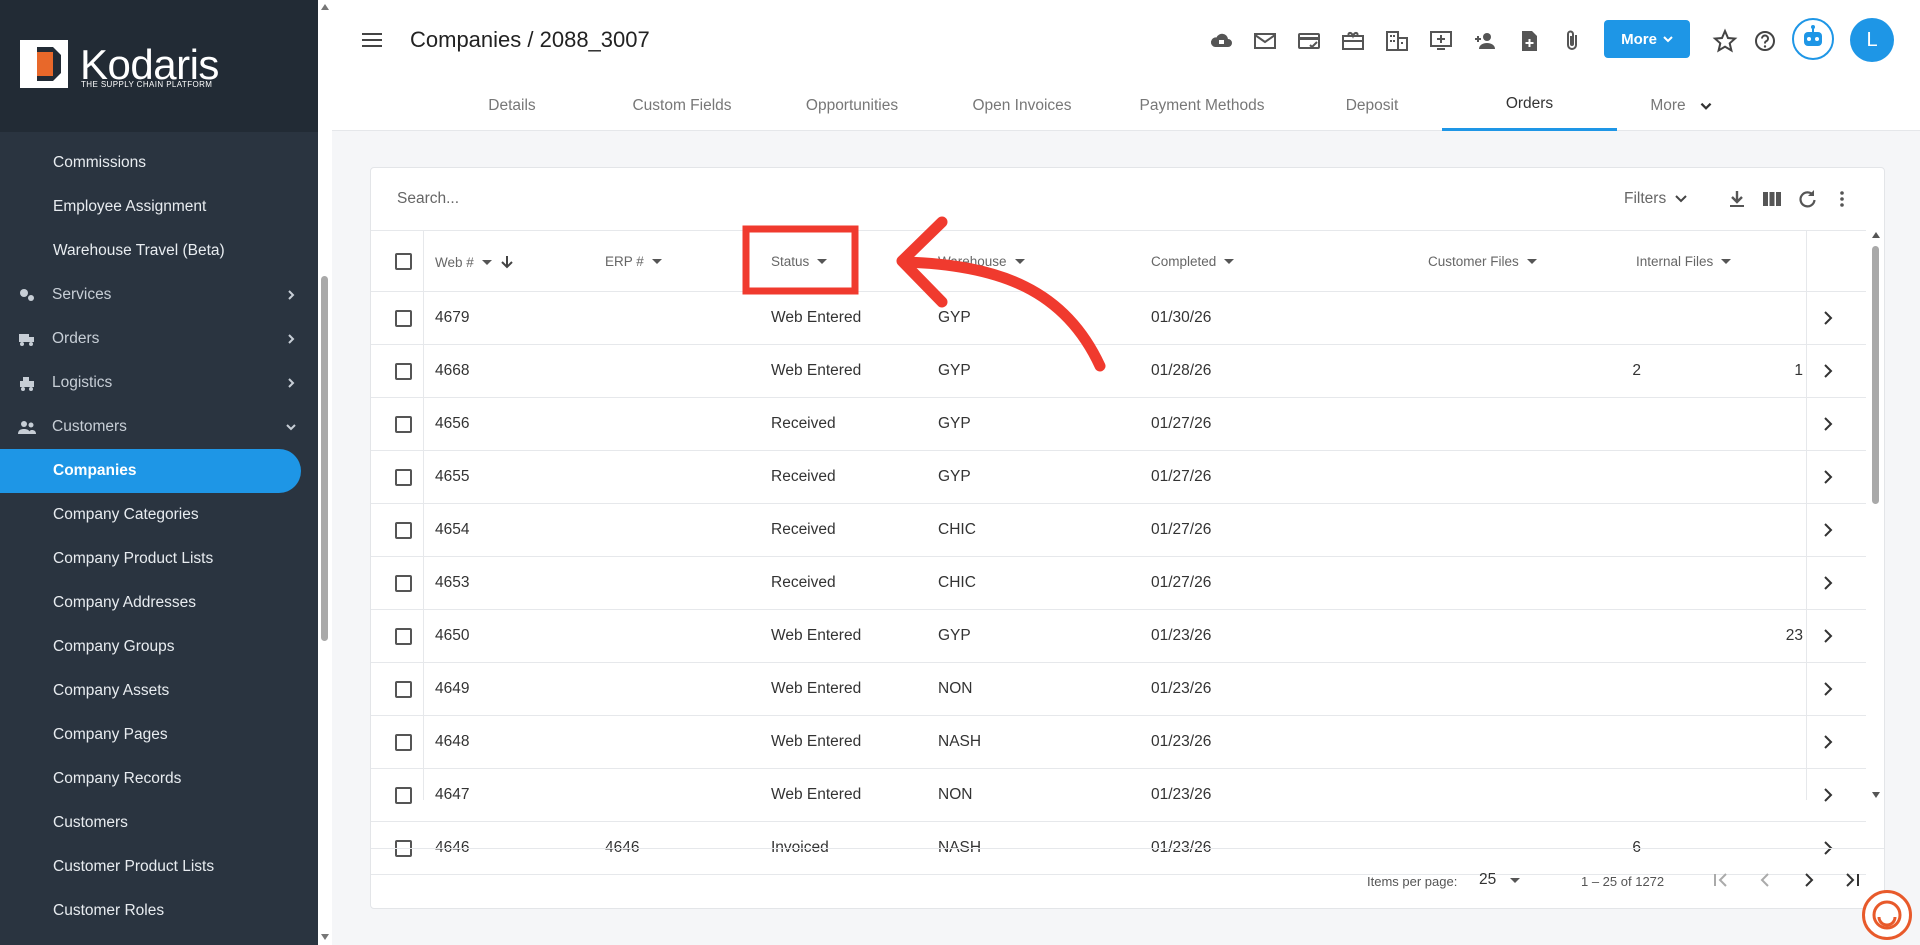 Image resolution: width=1920 pixels, height=945 pixels. Describe the element at coordinates (159, 603) in the screenshot. I see `sidebar-item-company-addresses: Company Addresses` at that location.